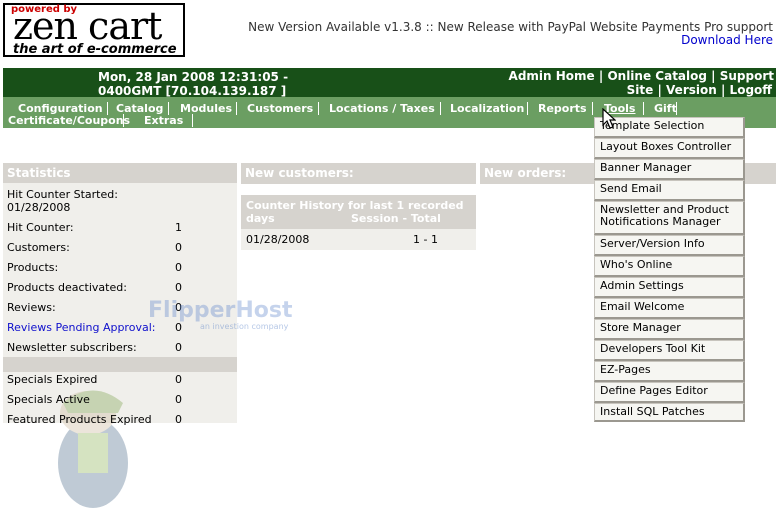  Describe the element at coordinates (487, 108) in the screenshot. I see `menu-localization: Localization` at that location.